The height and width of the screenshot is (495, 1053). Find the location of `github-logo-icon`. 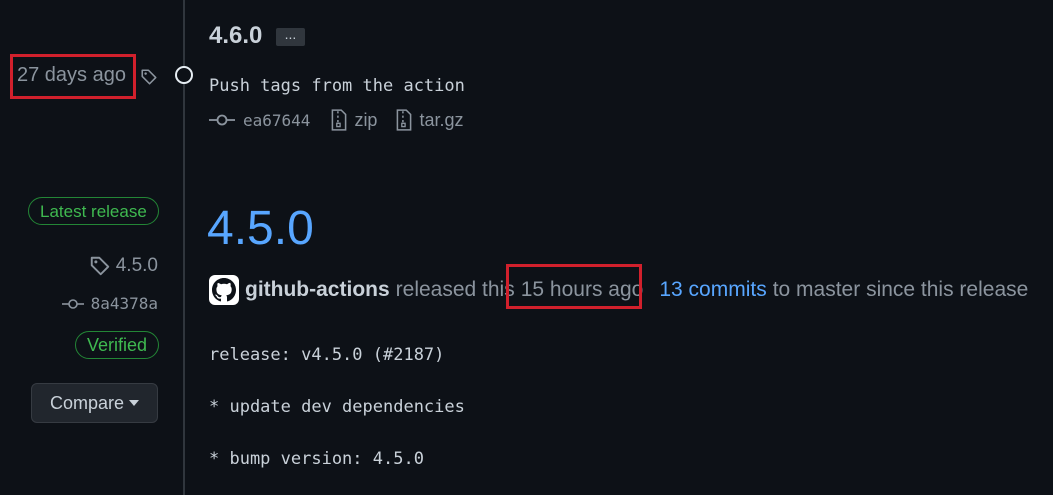

github-logo-icon is located at coordinates (224, 290).